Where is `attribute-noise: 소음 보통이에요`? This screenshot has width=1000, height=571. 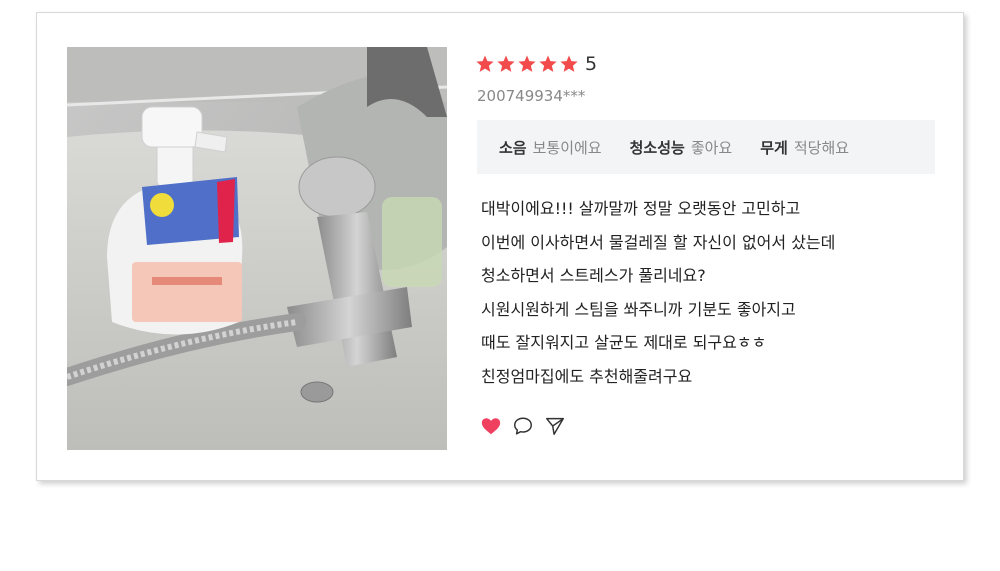
attribute-noise: 소음 보통이에요 is located at coordinates (550, 147).